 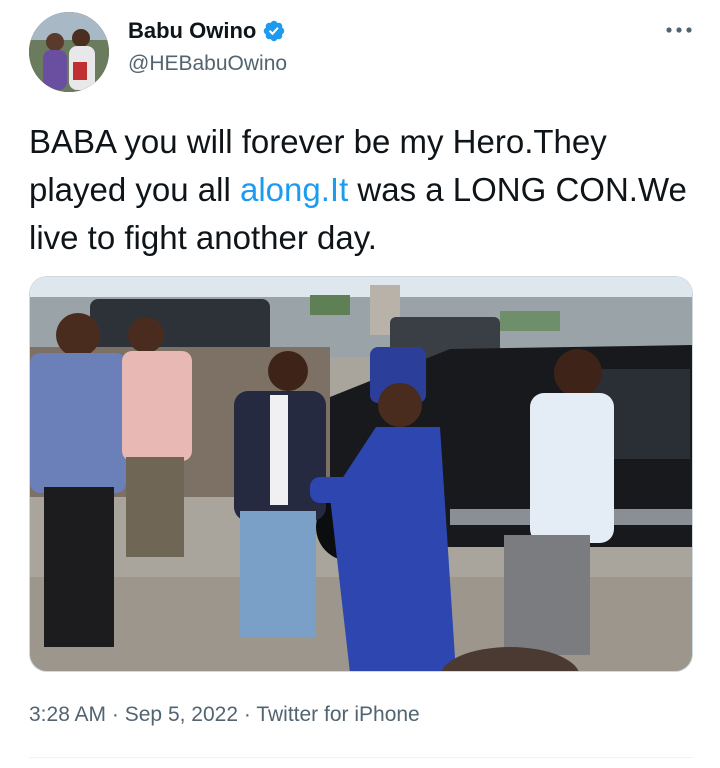 What do you see at coordinates (294, 189) in the screenshot?
I see `tweet-link: along.It` at bounding box center [294, 189].